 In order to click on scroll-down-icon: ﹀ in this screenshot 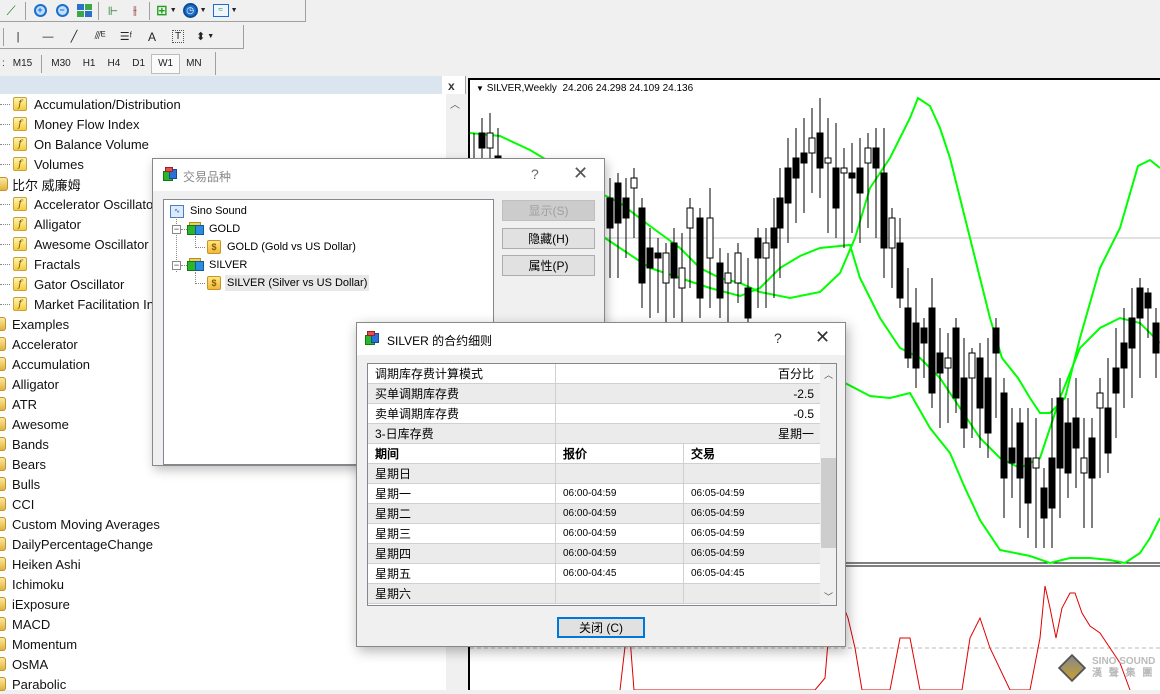, I will do `click(828, 596)`.